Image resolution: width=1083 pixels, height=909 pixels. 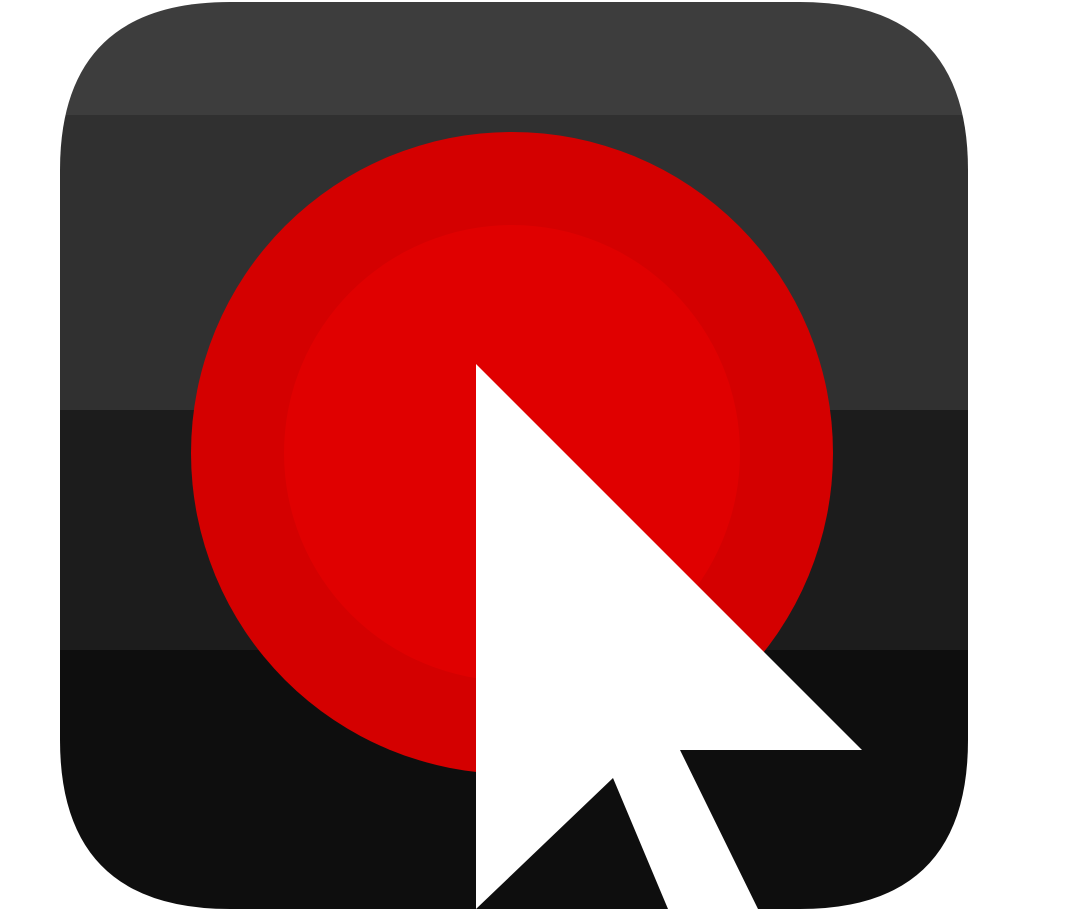 What do you see at coordinates (514, 58) in the screenshot?
I see `icon-band-top` at bounding box center [514, 58].